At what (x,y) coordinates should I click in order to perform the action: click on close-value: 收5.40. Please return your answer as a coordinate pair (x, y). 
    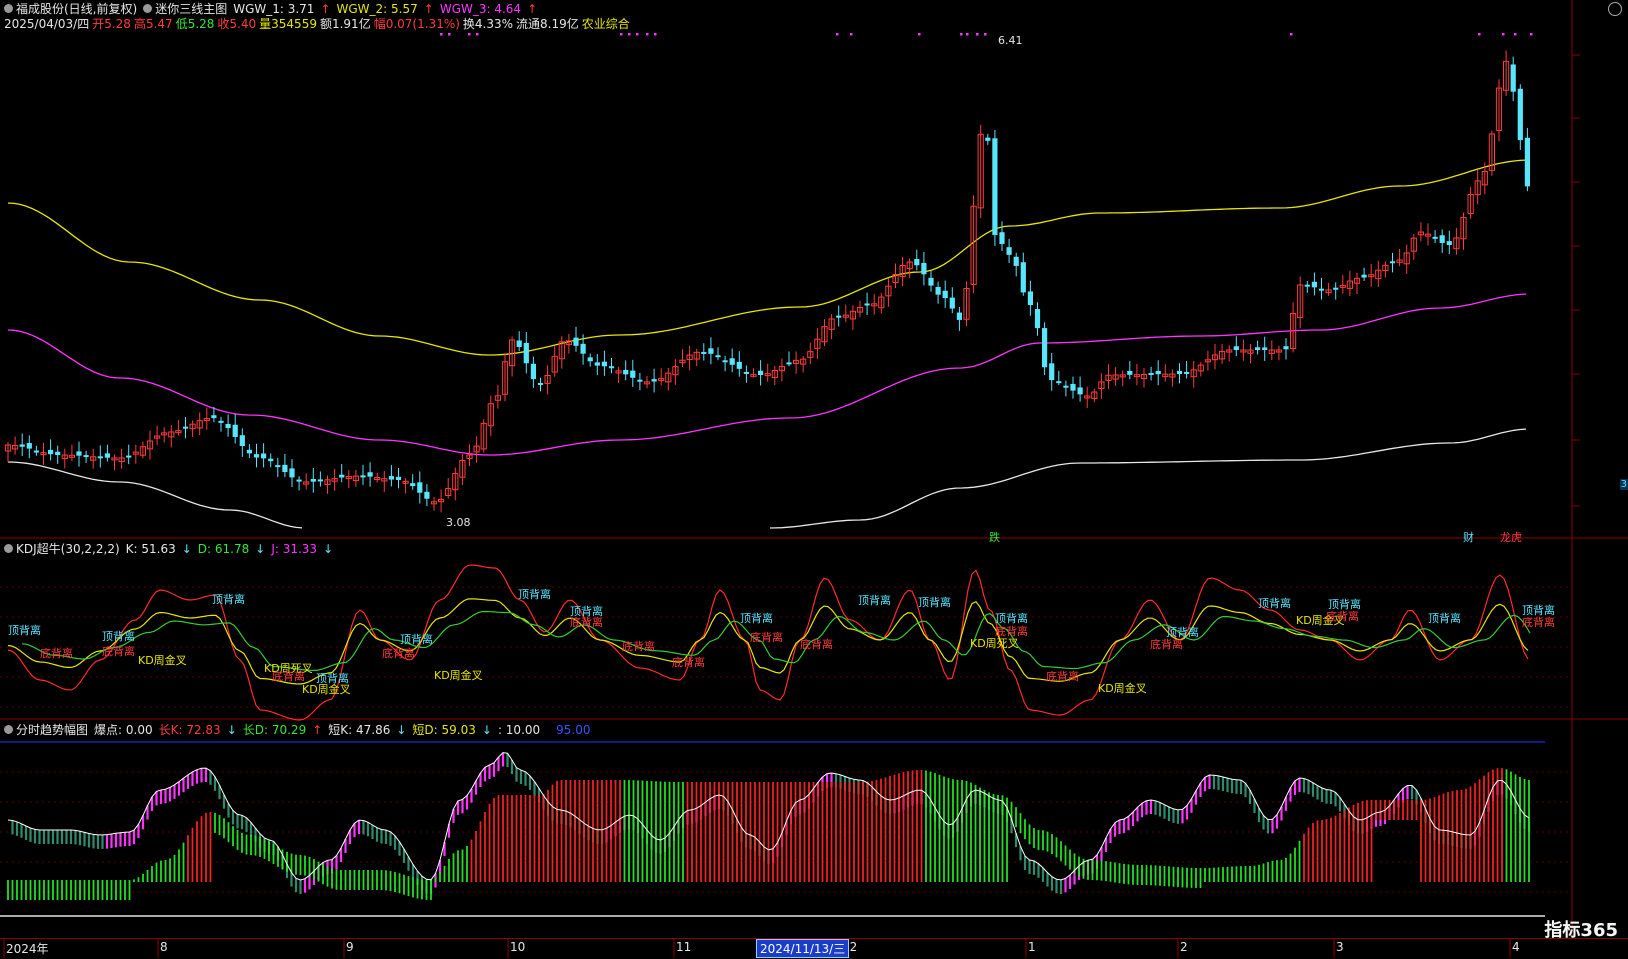
    Looking at the image, I should click on (237, 24).